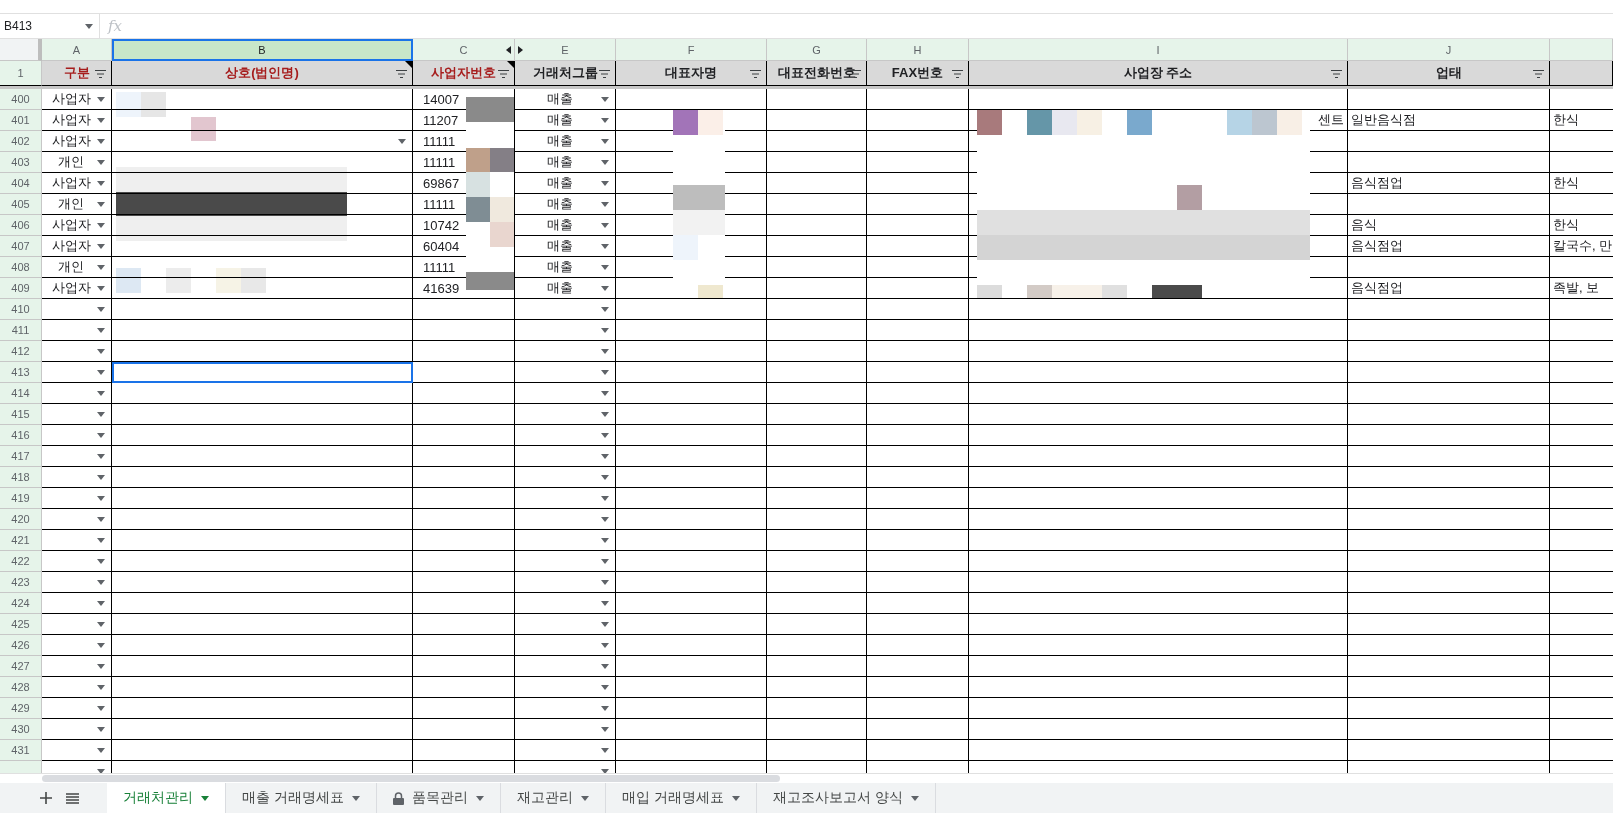 The height and width of the screenshot is (813, 1613). Describe the element at coordinates (21, 120) in the screenshot. I see `row-number: 401` at that location.